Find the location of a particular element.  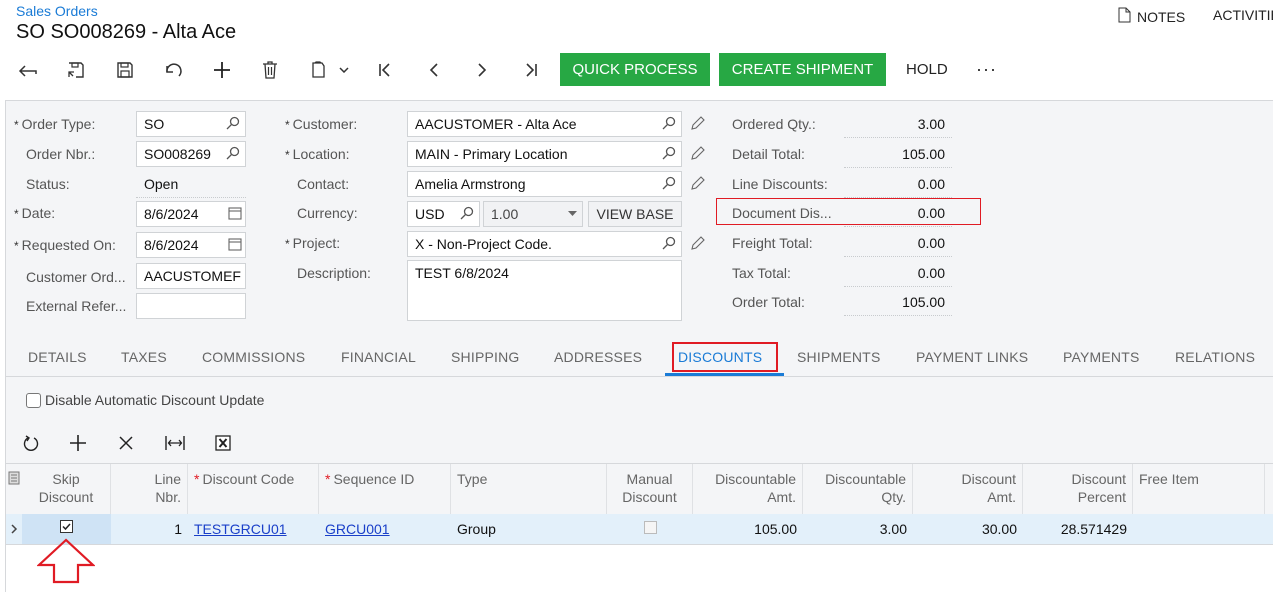

fit-columns-icon is located at coordinates (175, 443).